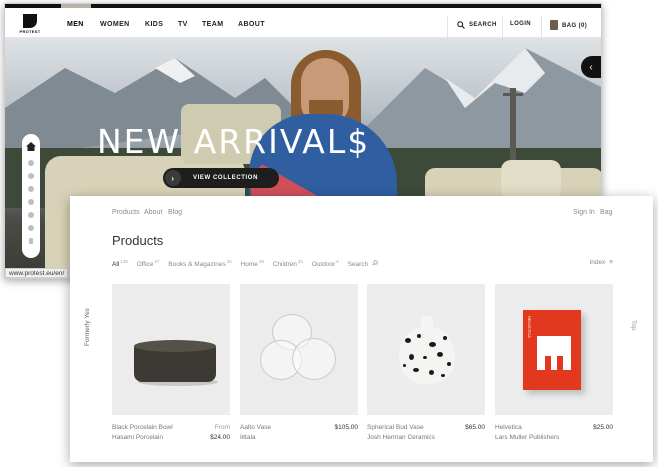  What do you see at coordinates (37, 273) in the screenshot?
I see `status-url: www.protest.eu/en/` at bounding box center [37, 273].